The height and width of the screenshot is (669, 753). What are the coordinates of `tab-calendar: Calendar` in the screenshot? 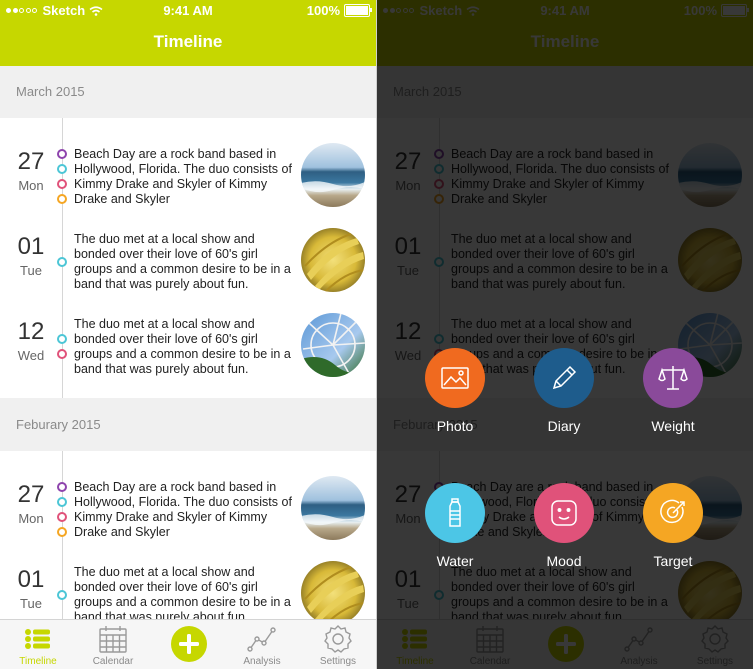 It's located at (113, 644).